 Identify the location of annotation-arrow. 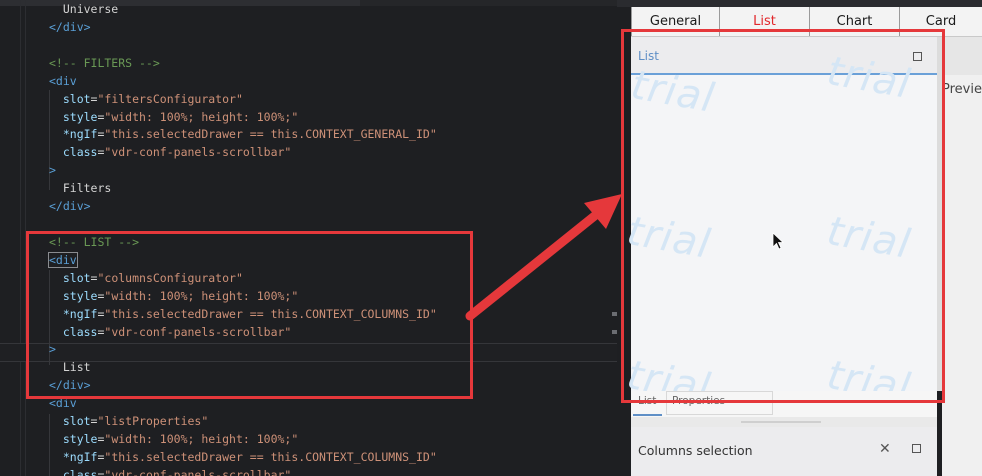
(543, 257).